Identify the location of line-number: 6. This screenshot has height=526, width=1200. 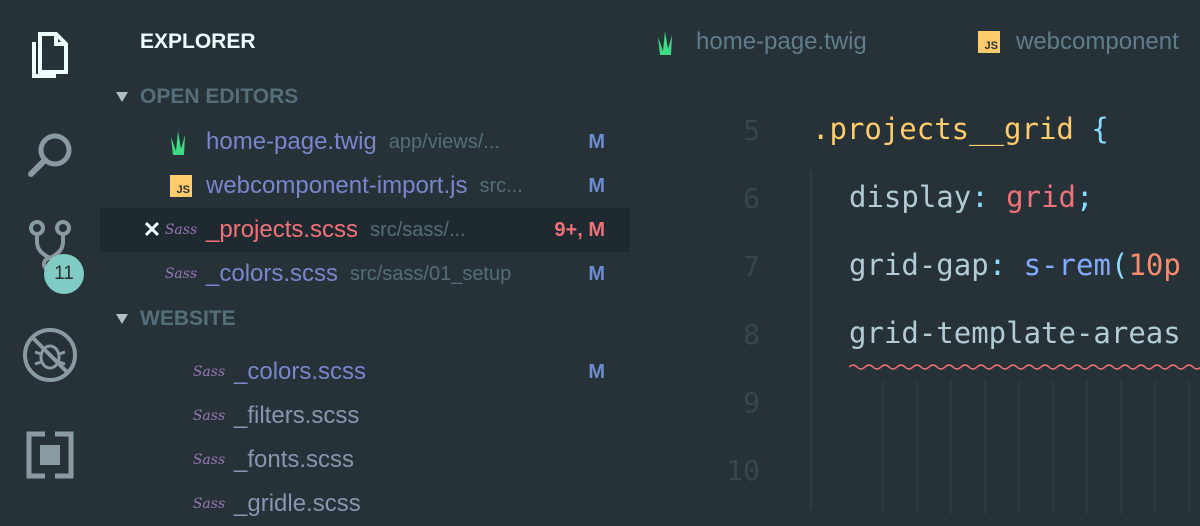
(751, 198).